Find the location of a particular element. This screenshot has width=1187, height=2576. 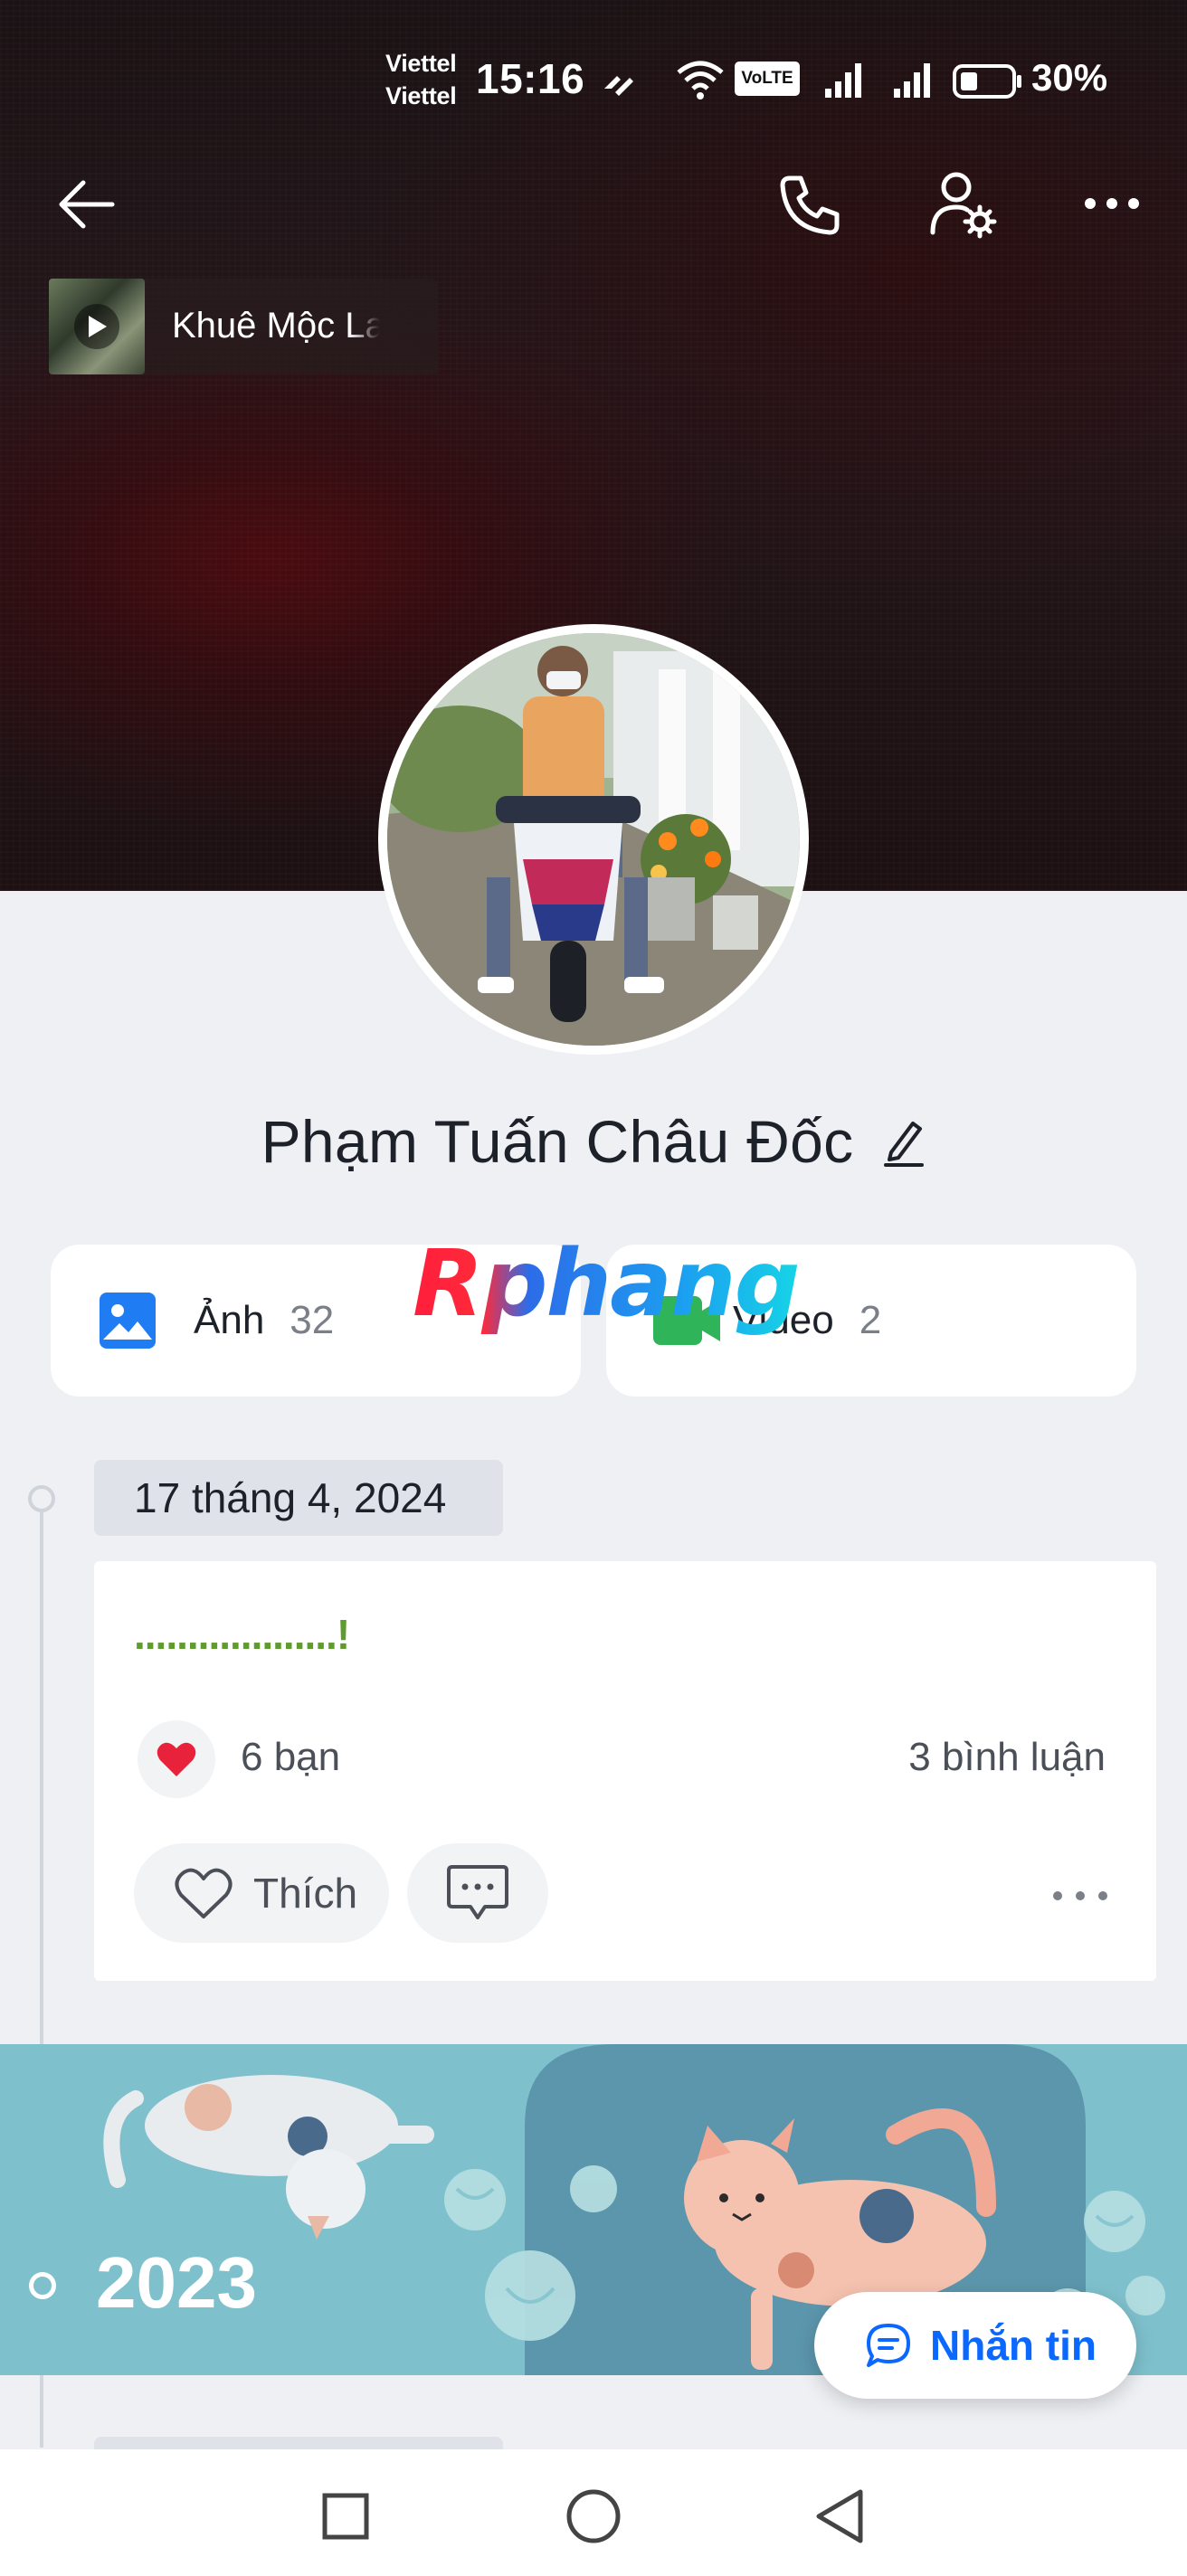

battery-percent: 30% is located at coordinates (1069, 78).